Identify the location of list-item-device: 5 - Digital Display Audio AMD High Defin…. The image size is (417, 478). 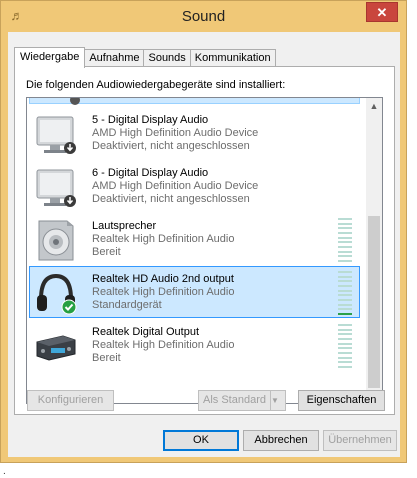
(194, 133).